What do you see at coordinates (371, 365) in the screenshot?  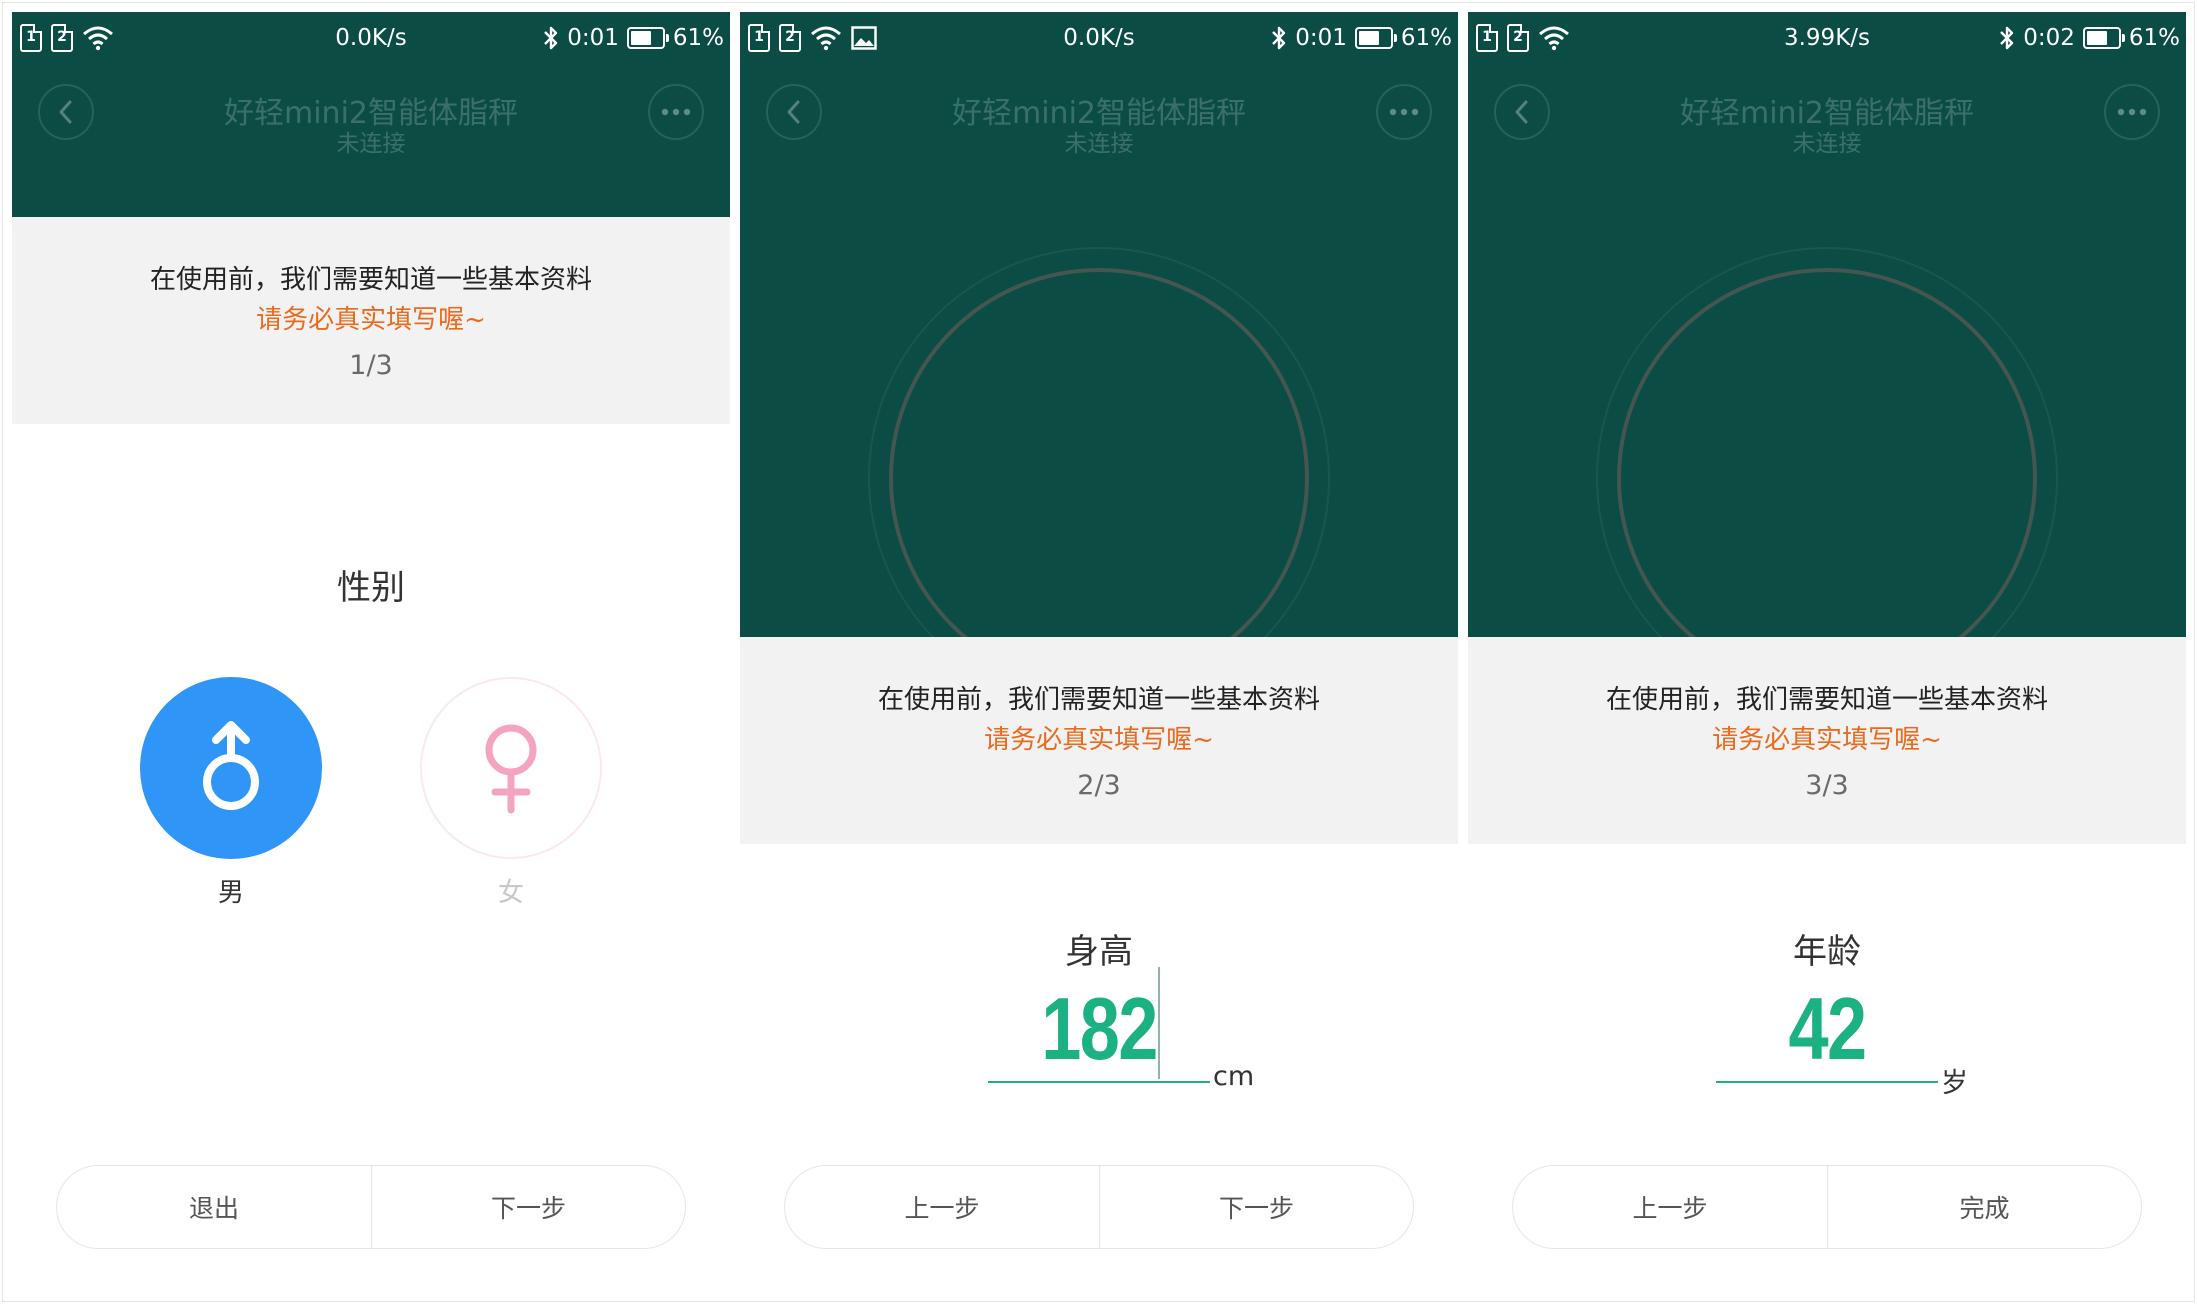 I see `step-indicator: 1/3` at bounding box center [371, 365].